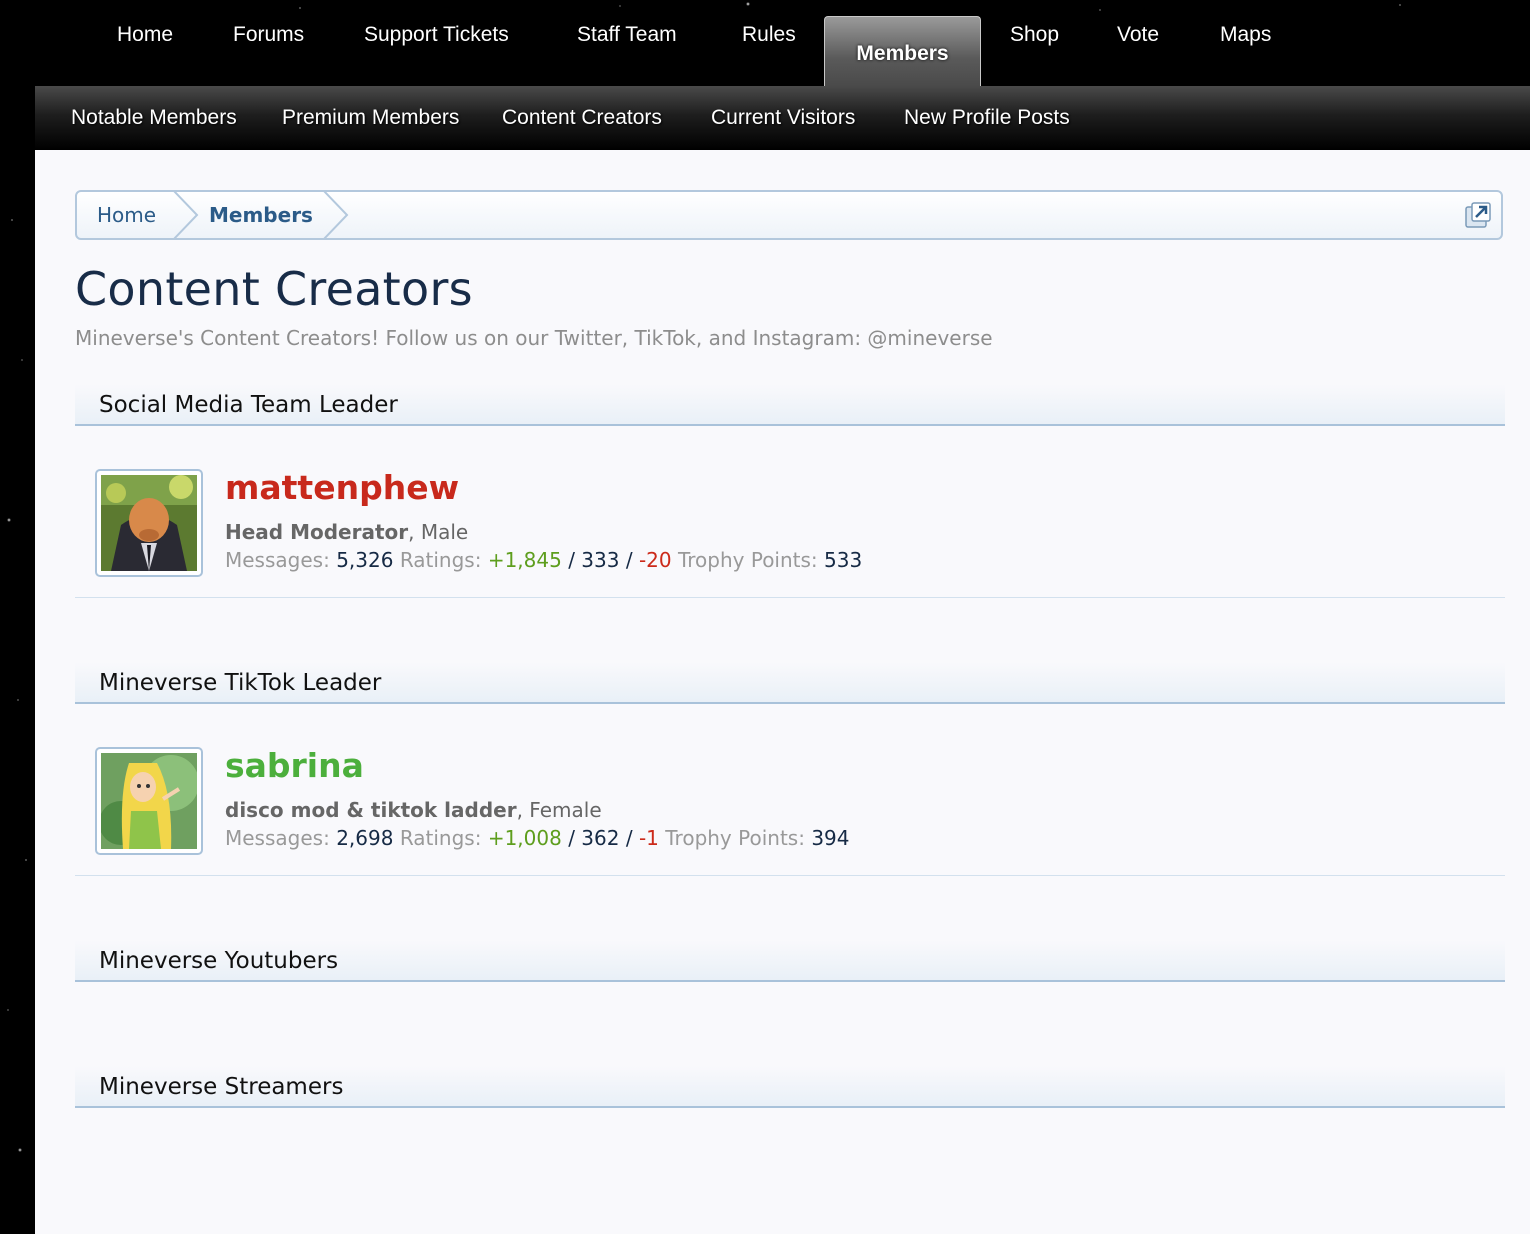 Image resolution: width=1530 pixels, height=1234 pixels. Describe the element at coordinates (126, 215) in the screenshot. I see `breadcrumb-home: Home` at that location.